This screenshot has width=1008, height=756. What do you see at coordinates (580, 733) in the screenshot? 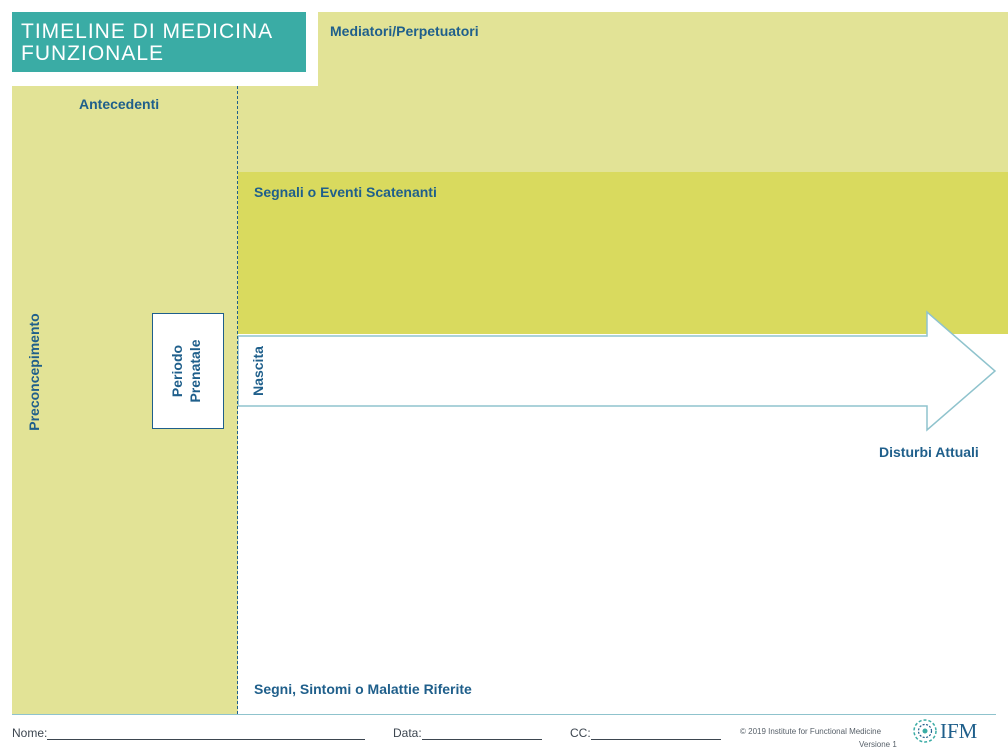
I see `cc-label: CC:` at bounding box center [580, 733].